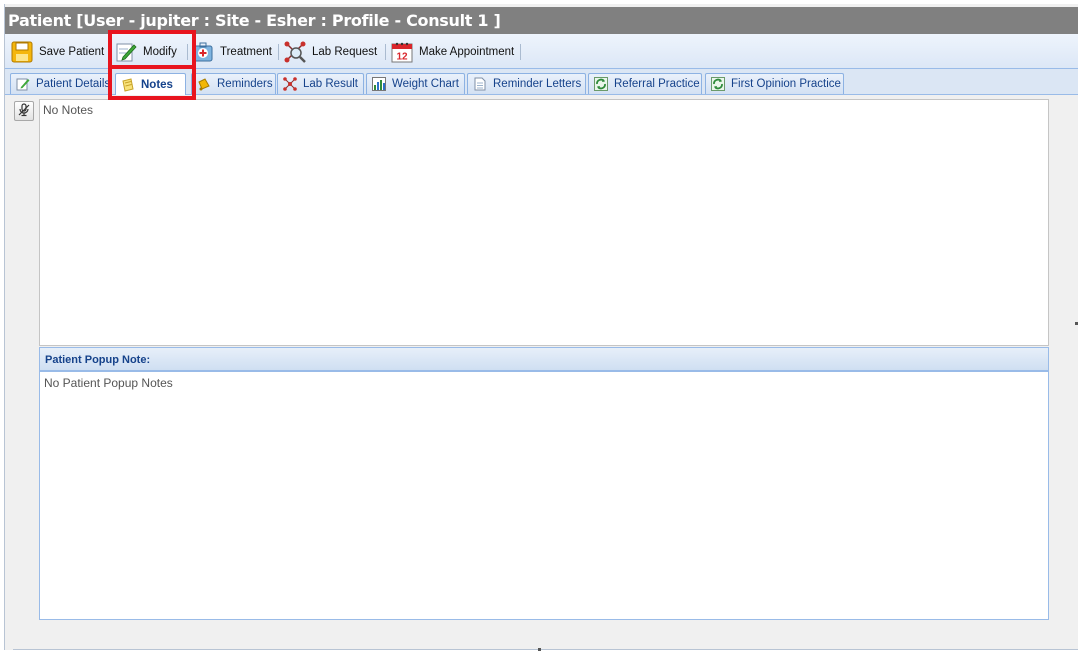  I want to click on tab-notes: Notes, so click(150, 84).